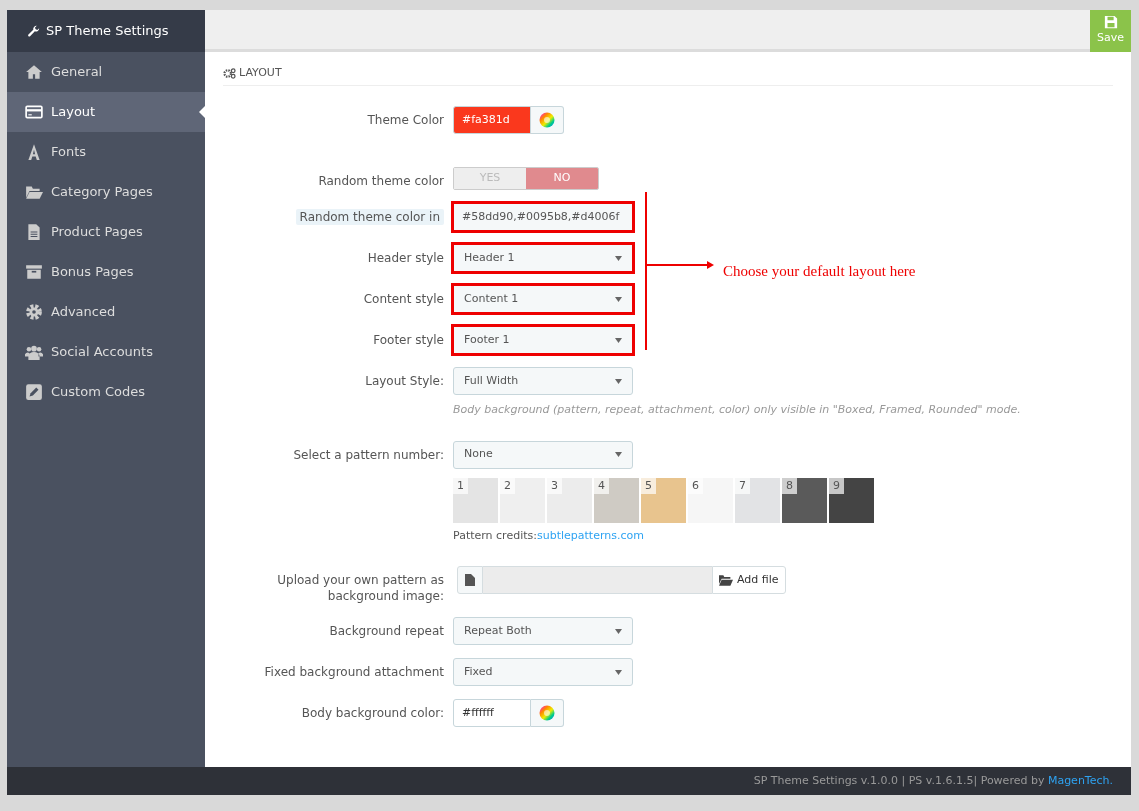  I want to click on pattern-swatch: 3, so click(569, 500).